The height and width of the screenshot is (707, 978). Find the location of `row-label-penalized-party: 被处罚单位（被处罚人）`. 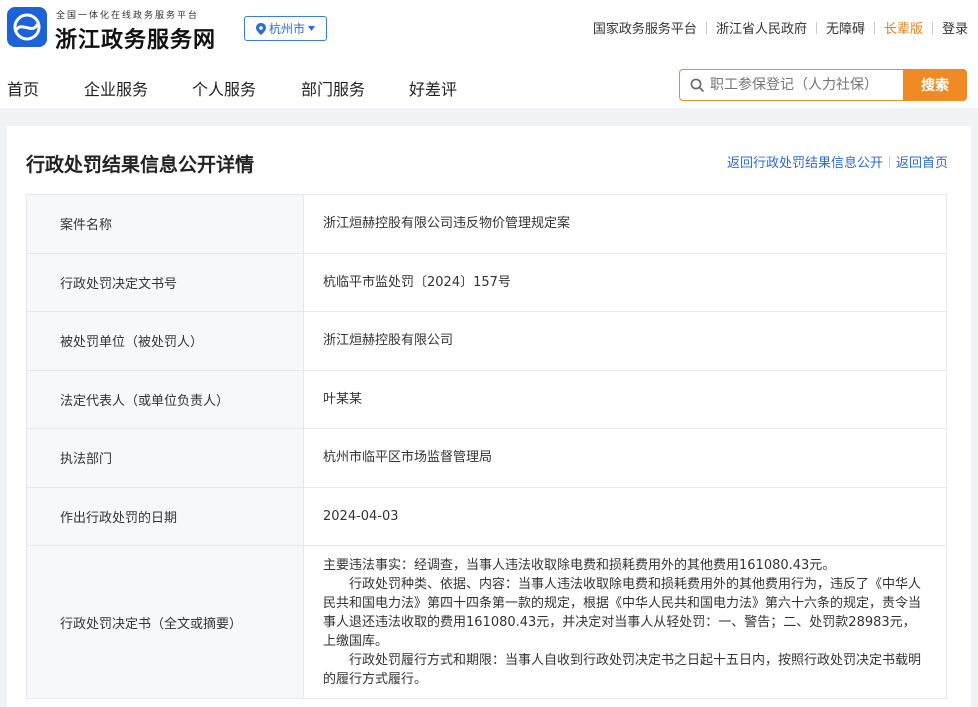

row-label-penalized-party: 被处罚单位（被处罚人） is located at coordinates (165, 341).